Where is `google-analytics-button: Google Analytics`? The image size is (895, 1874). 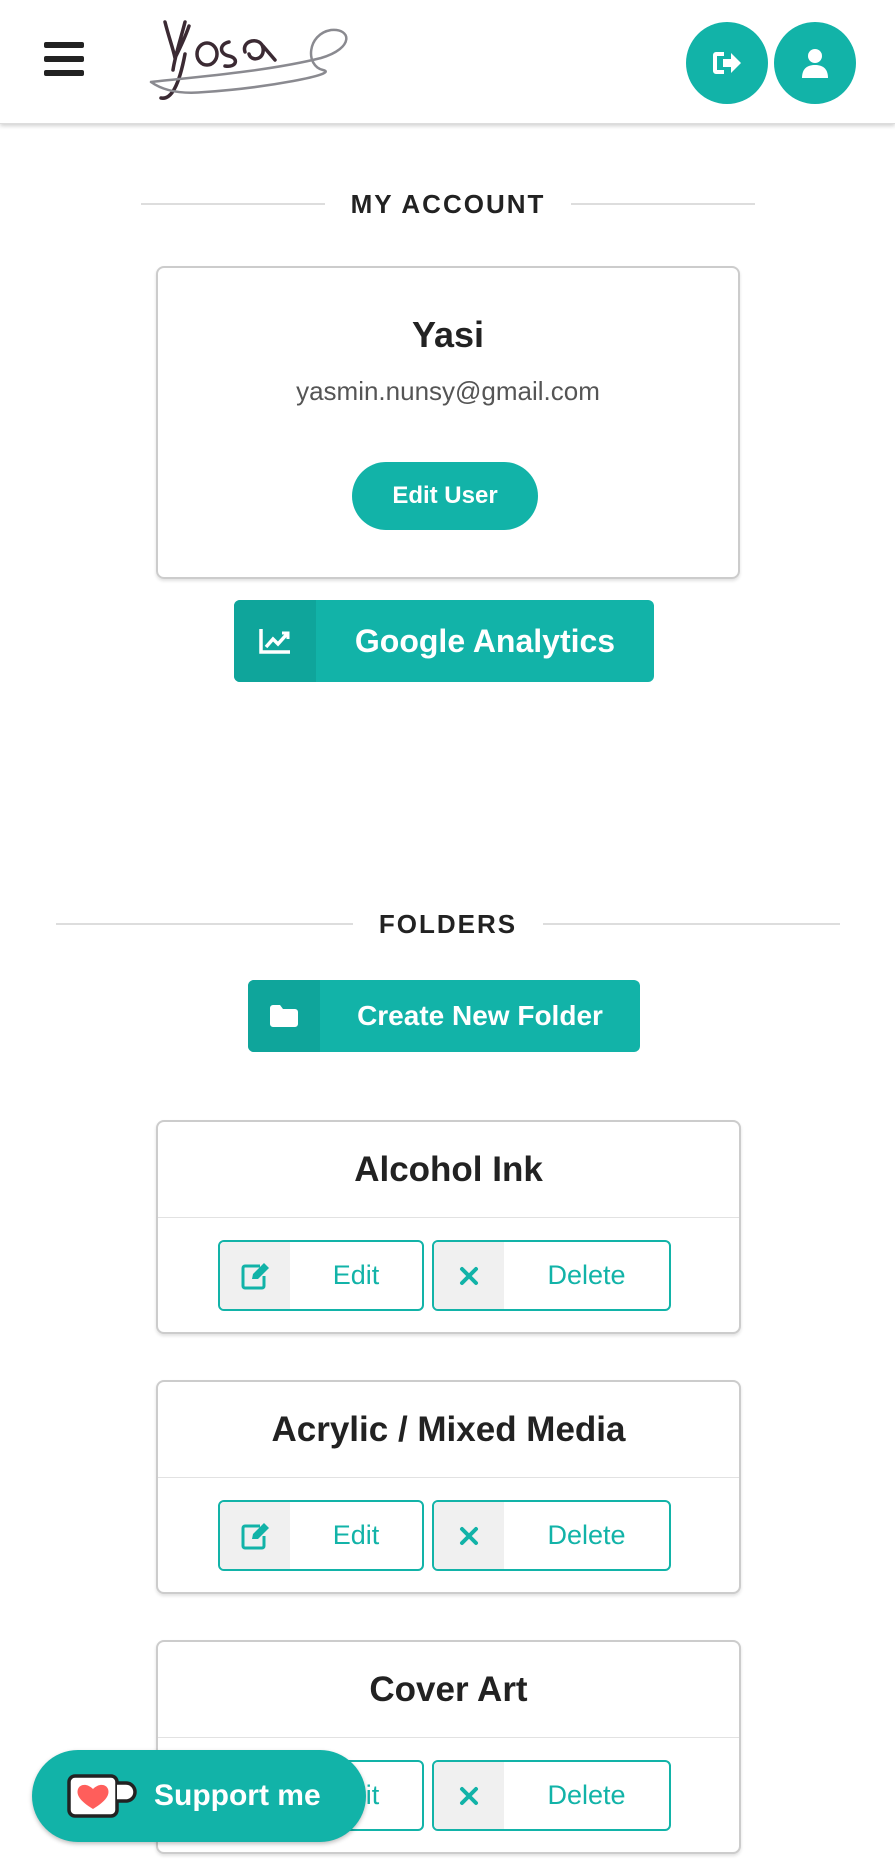 google-analytics-button: Google Analytics is located at coordinates (444, 641).